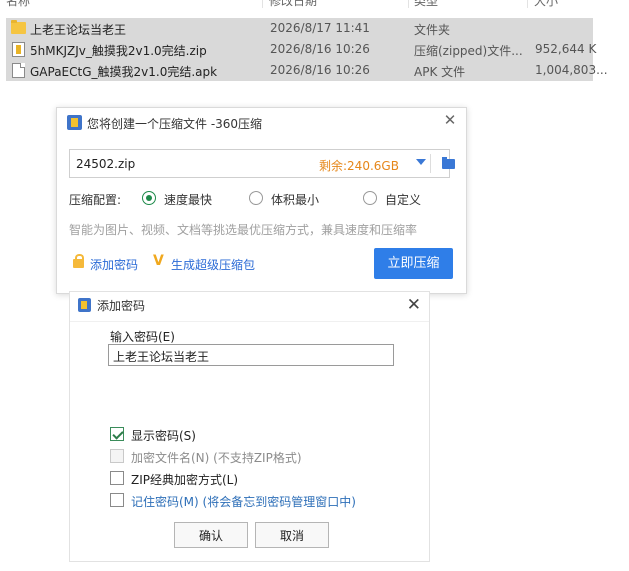  I want to click on compress-config-label: 压缩配置:, so click(95, 200).